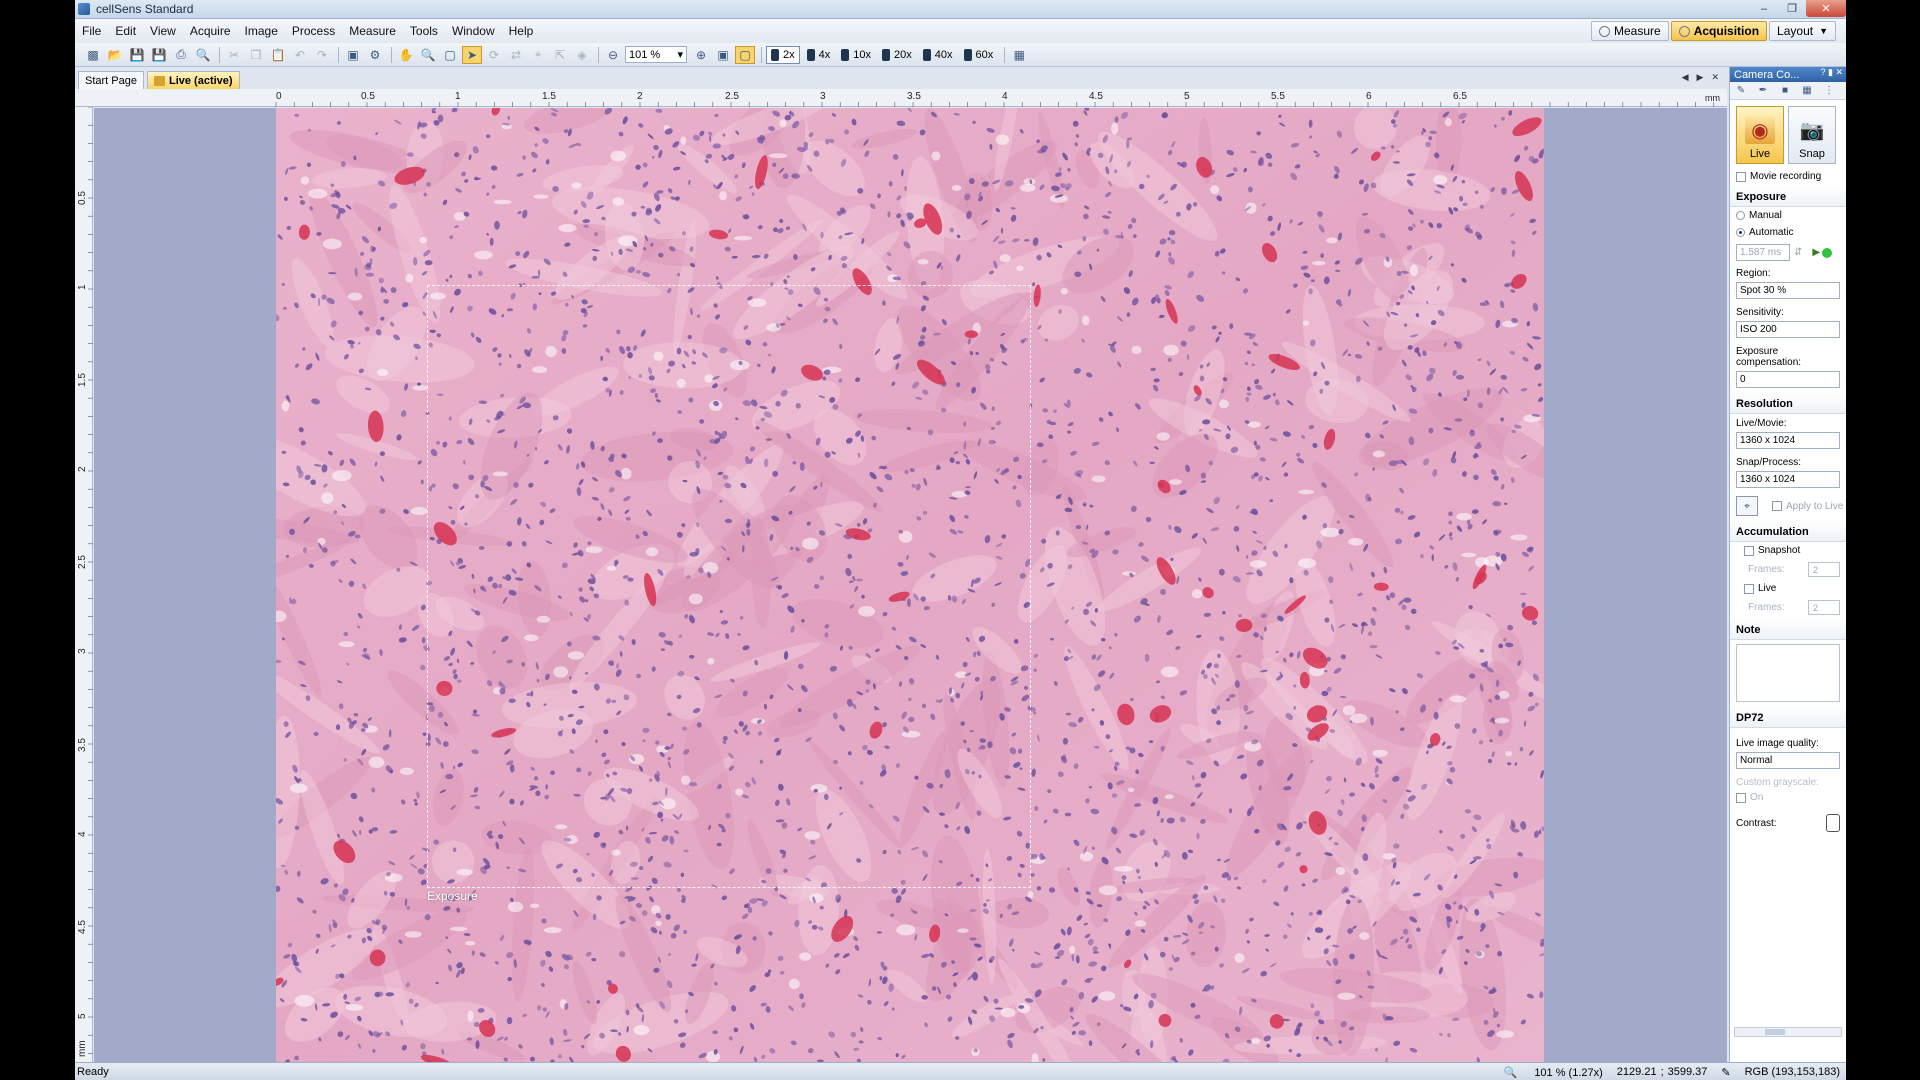 This screenshot has height=1080, width=1920. I want to click on menu-view: View, so click(163, 31).